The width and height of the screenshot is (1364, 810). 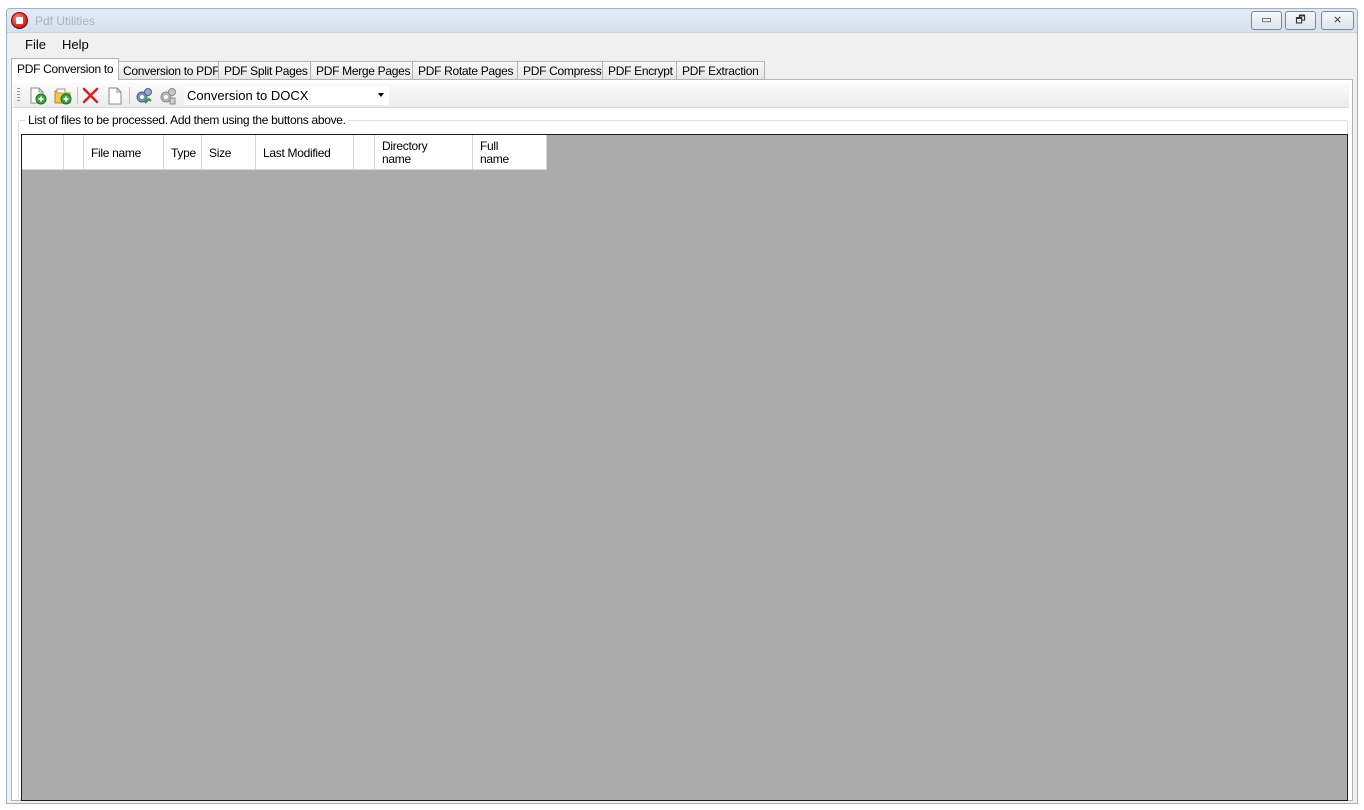 I want to click on column-header-size: Size, so click(x=229, y=152).